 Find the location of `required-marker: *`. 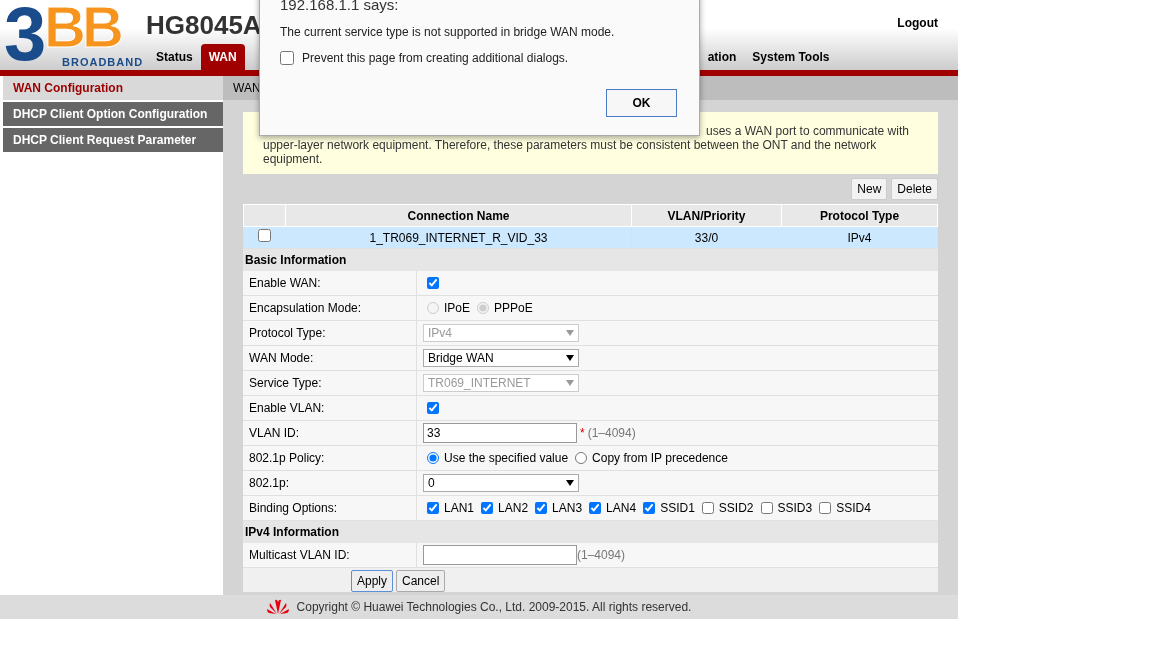

required-marker: * is located at coordinates (582, 433).